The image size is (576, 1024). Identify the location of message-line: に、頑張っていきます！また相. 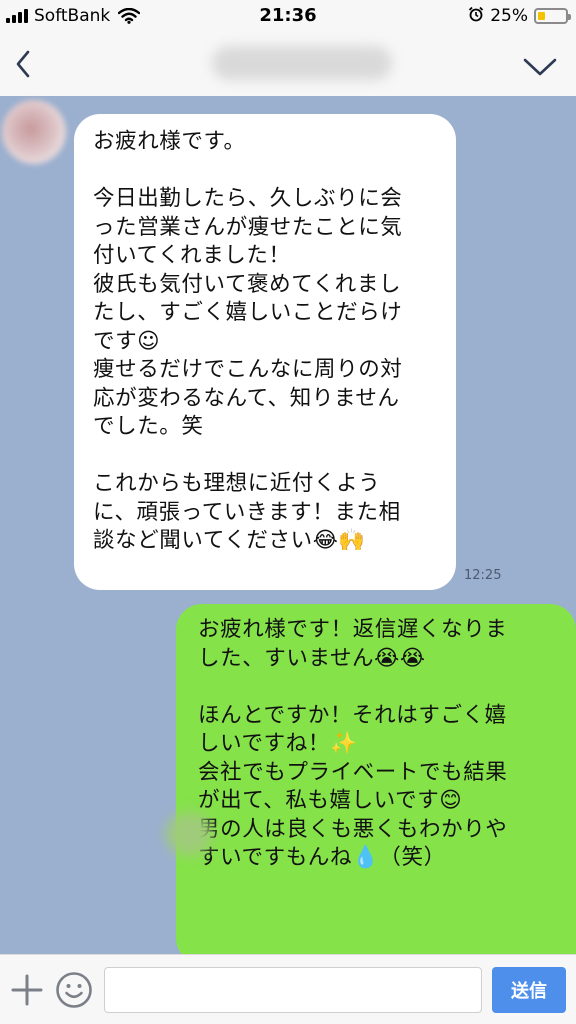
(247, 512).